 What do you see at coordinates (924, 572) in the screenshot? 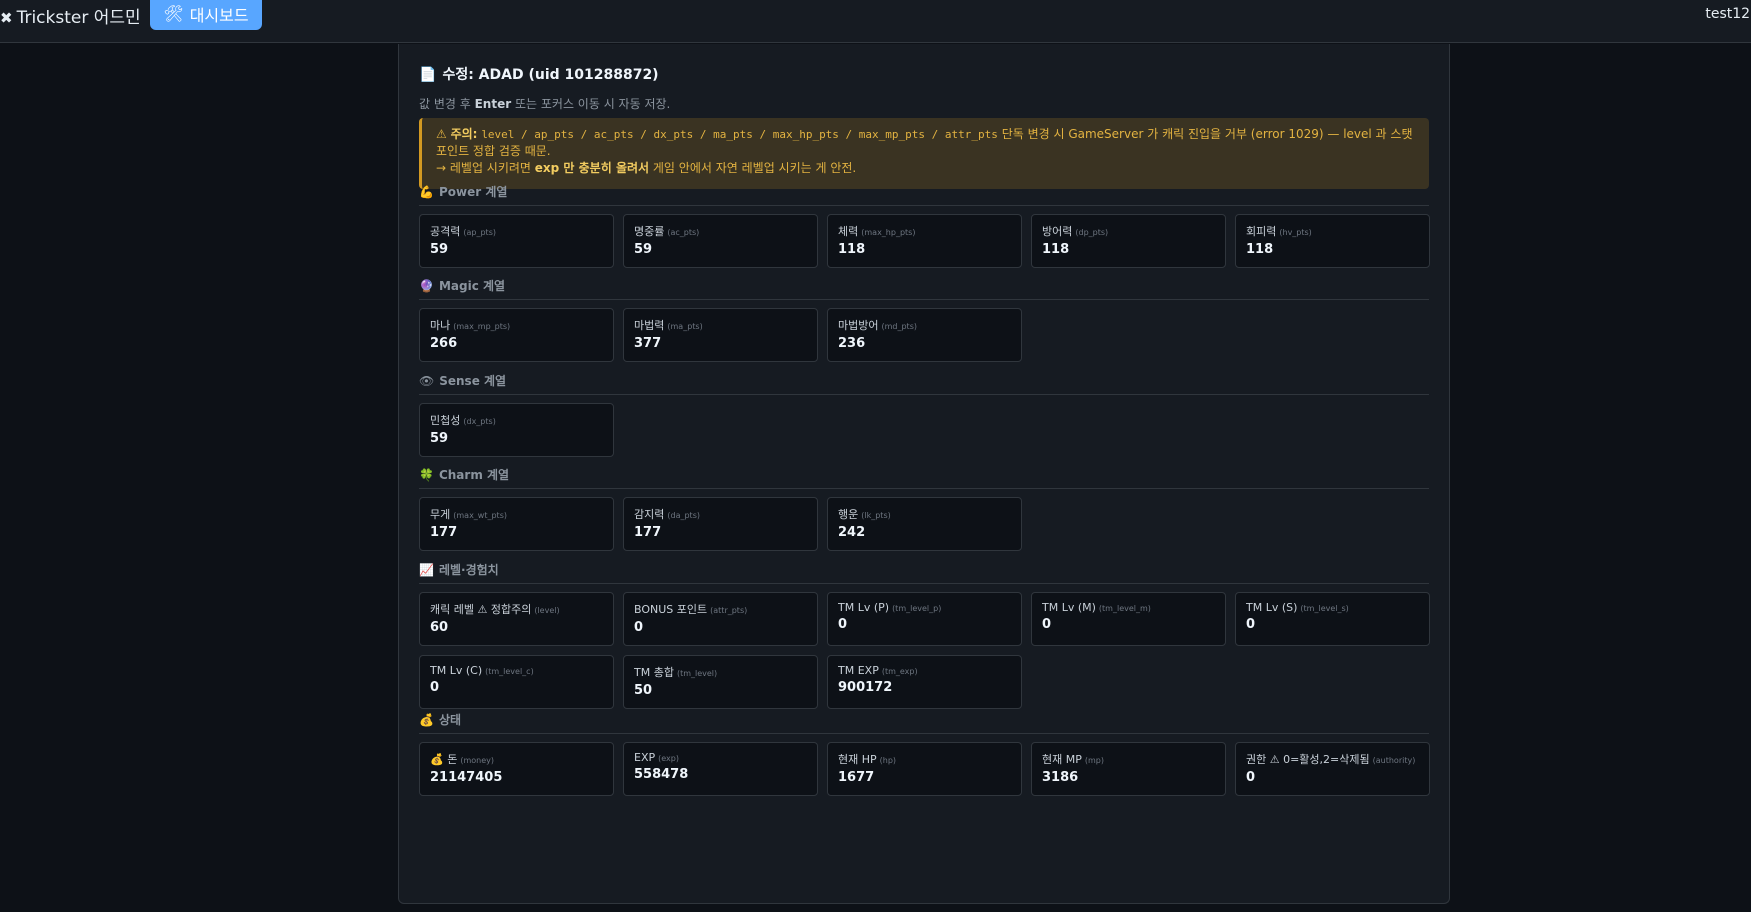
I see `section-level-header: 📈 레벨·경험치` at bounding box center [924, 572].